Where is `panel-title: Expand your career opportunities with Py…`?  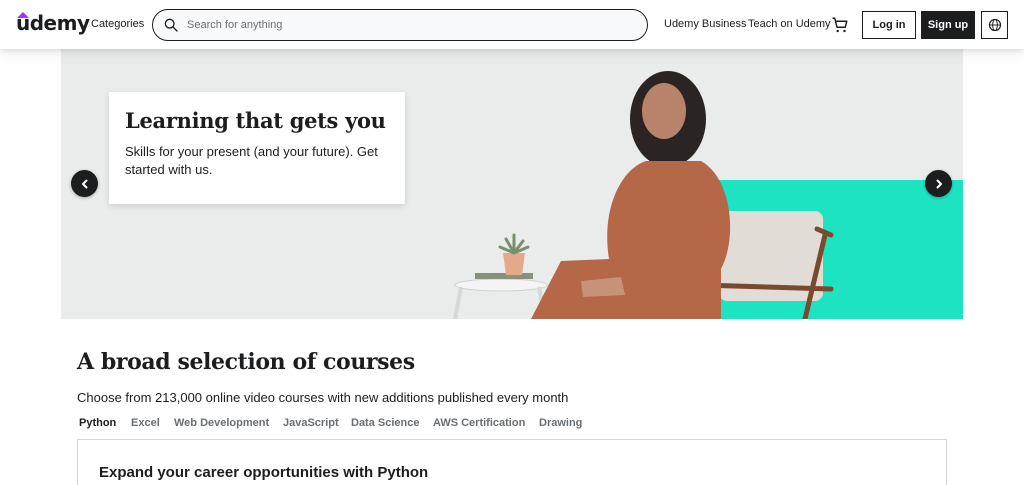
panel-title: Expand your career opportunities with Py… is located at coordinates (264, 472).